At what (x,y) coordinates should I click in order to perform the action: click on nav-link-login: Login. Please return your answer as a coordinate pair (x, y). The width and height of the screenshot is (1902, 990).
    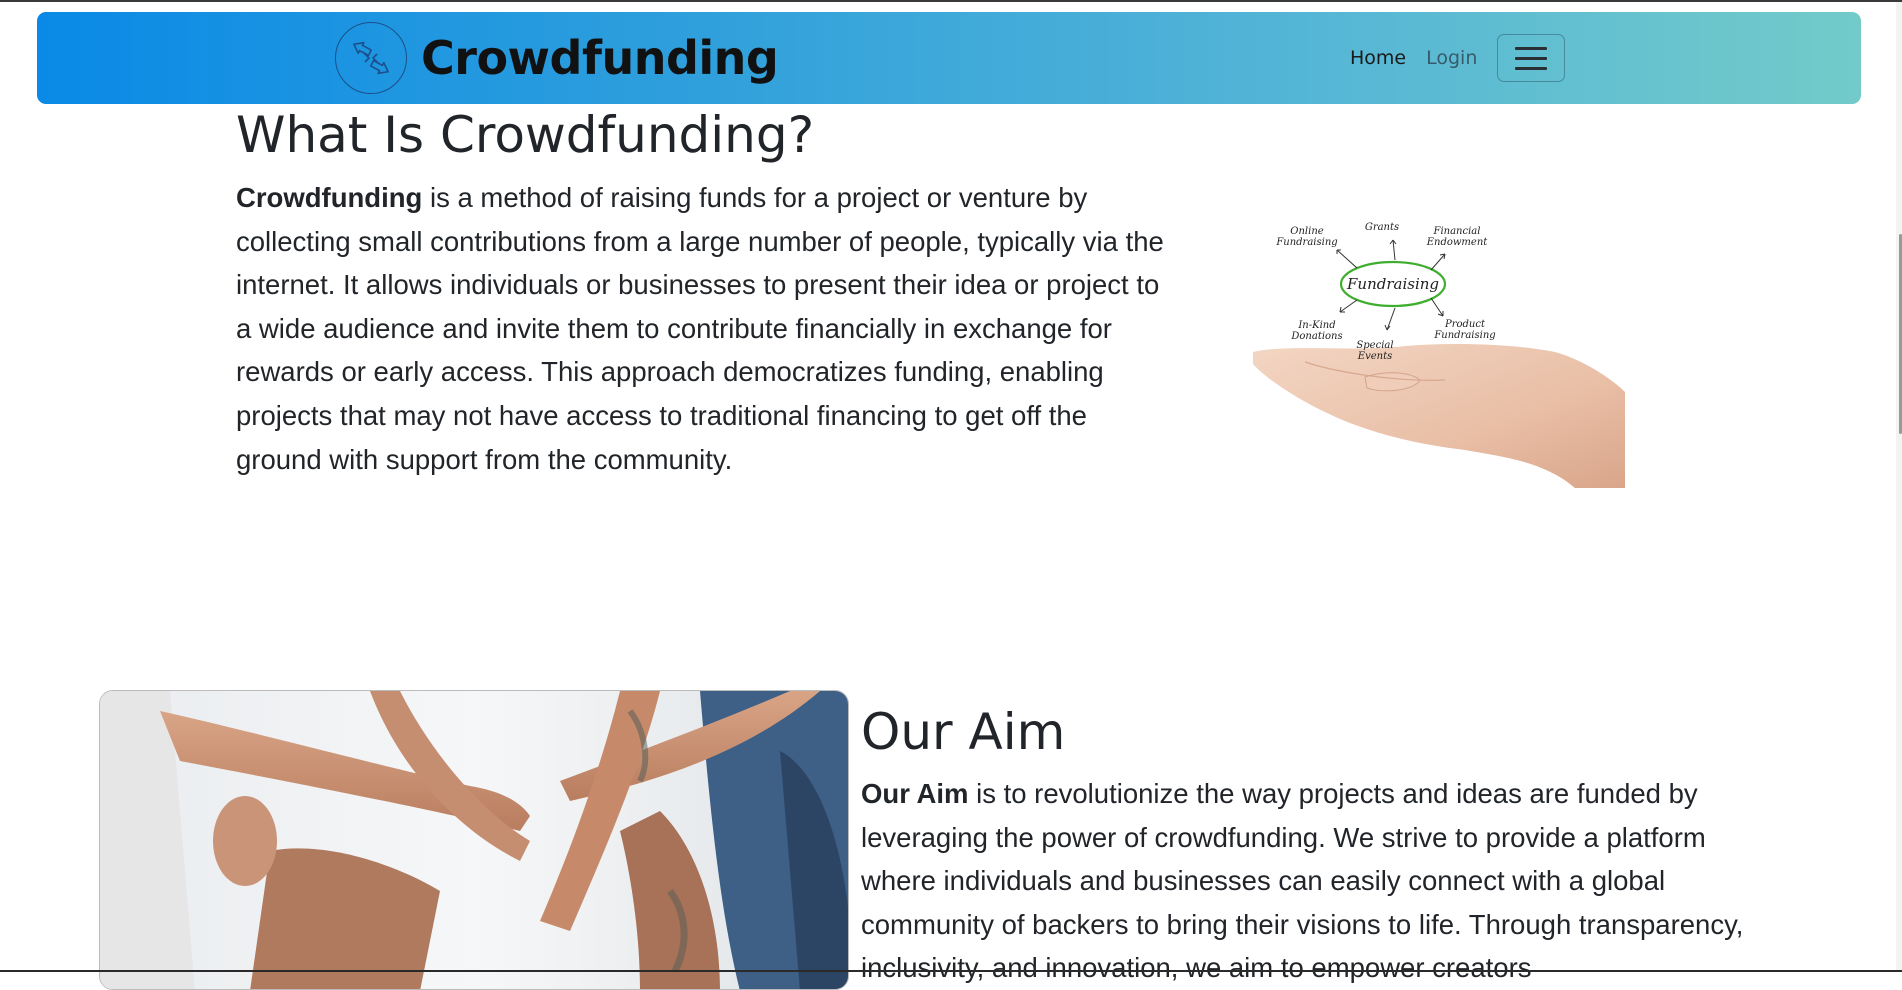
    Looking at the image, I should click on (1451, 58).